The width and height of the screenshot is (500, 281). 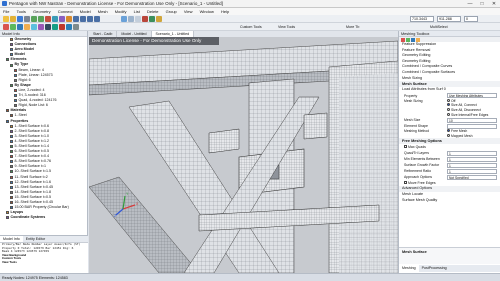 I want to click on node-icon, so click(x=34, y=27).